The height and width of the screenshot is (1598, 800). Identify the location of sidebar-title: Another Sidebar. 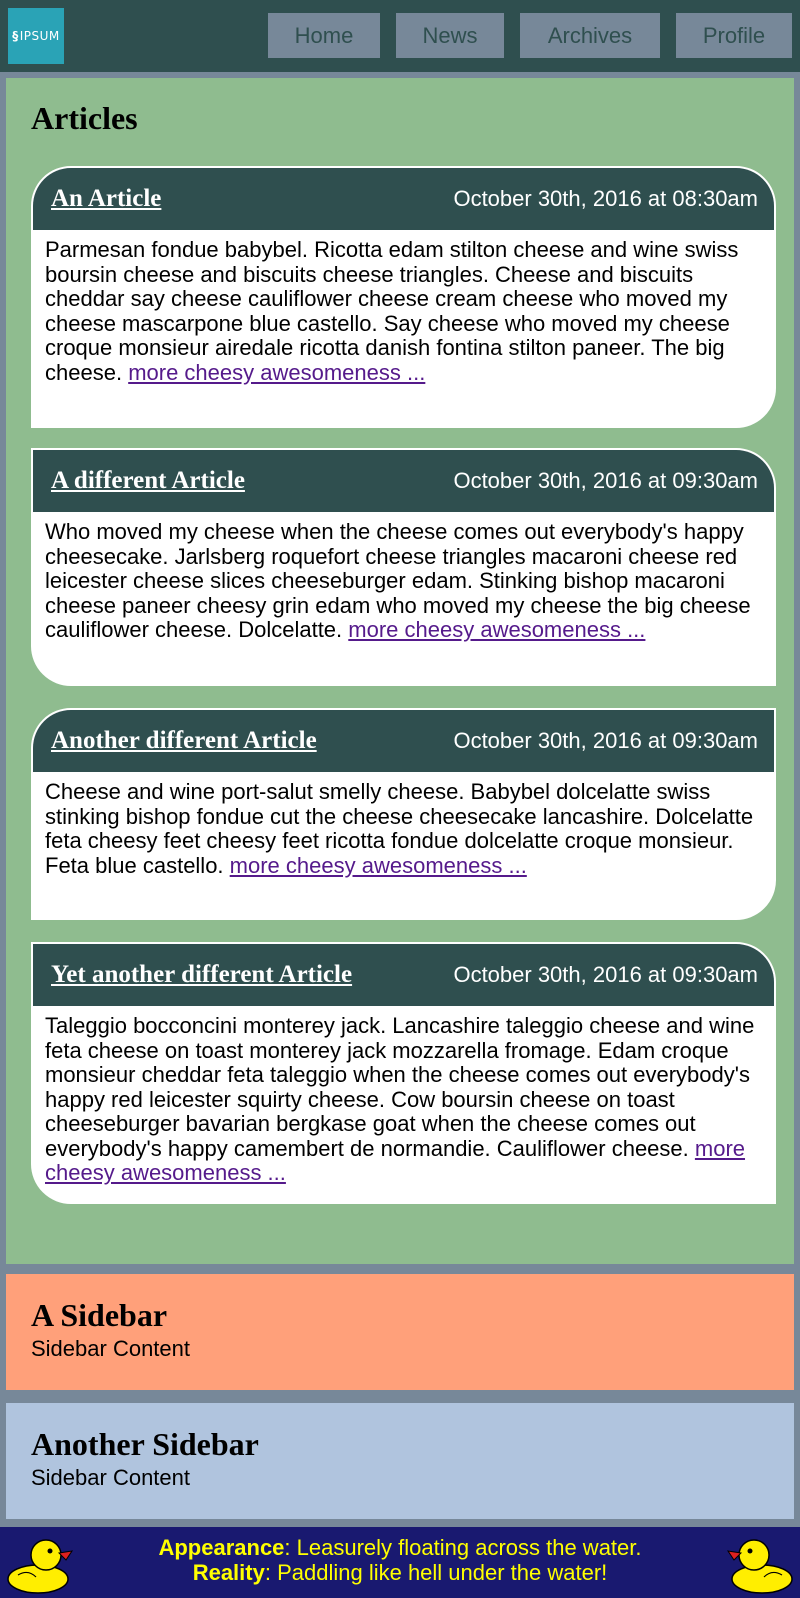
(145, 1444).